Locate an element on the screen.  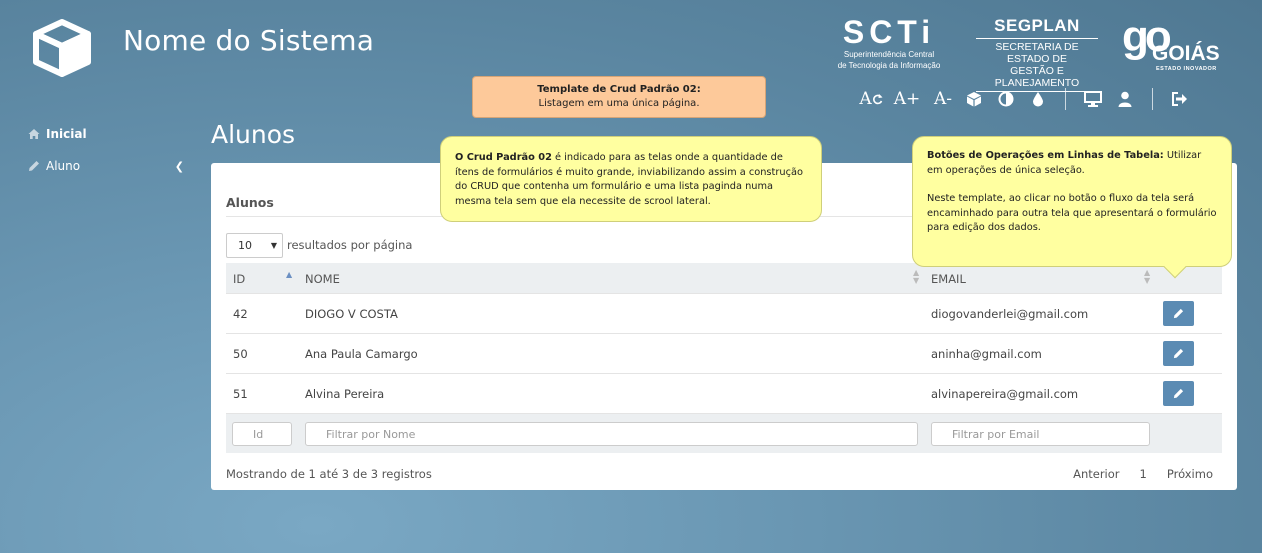
contrast-icon is located at coordinates (1006, 99).